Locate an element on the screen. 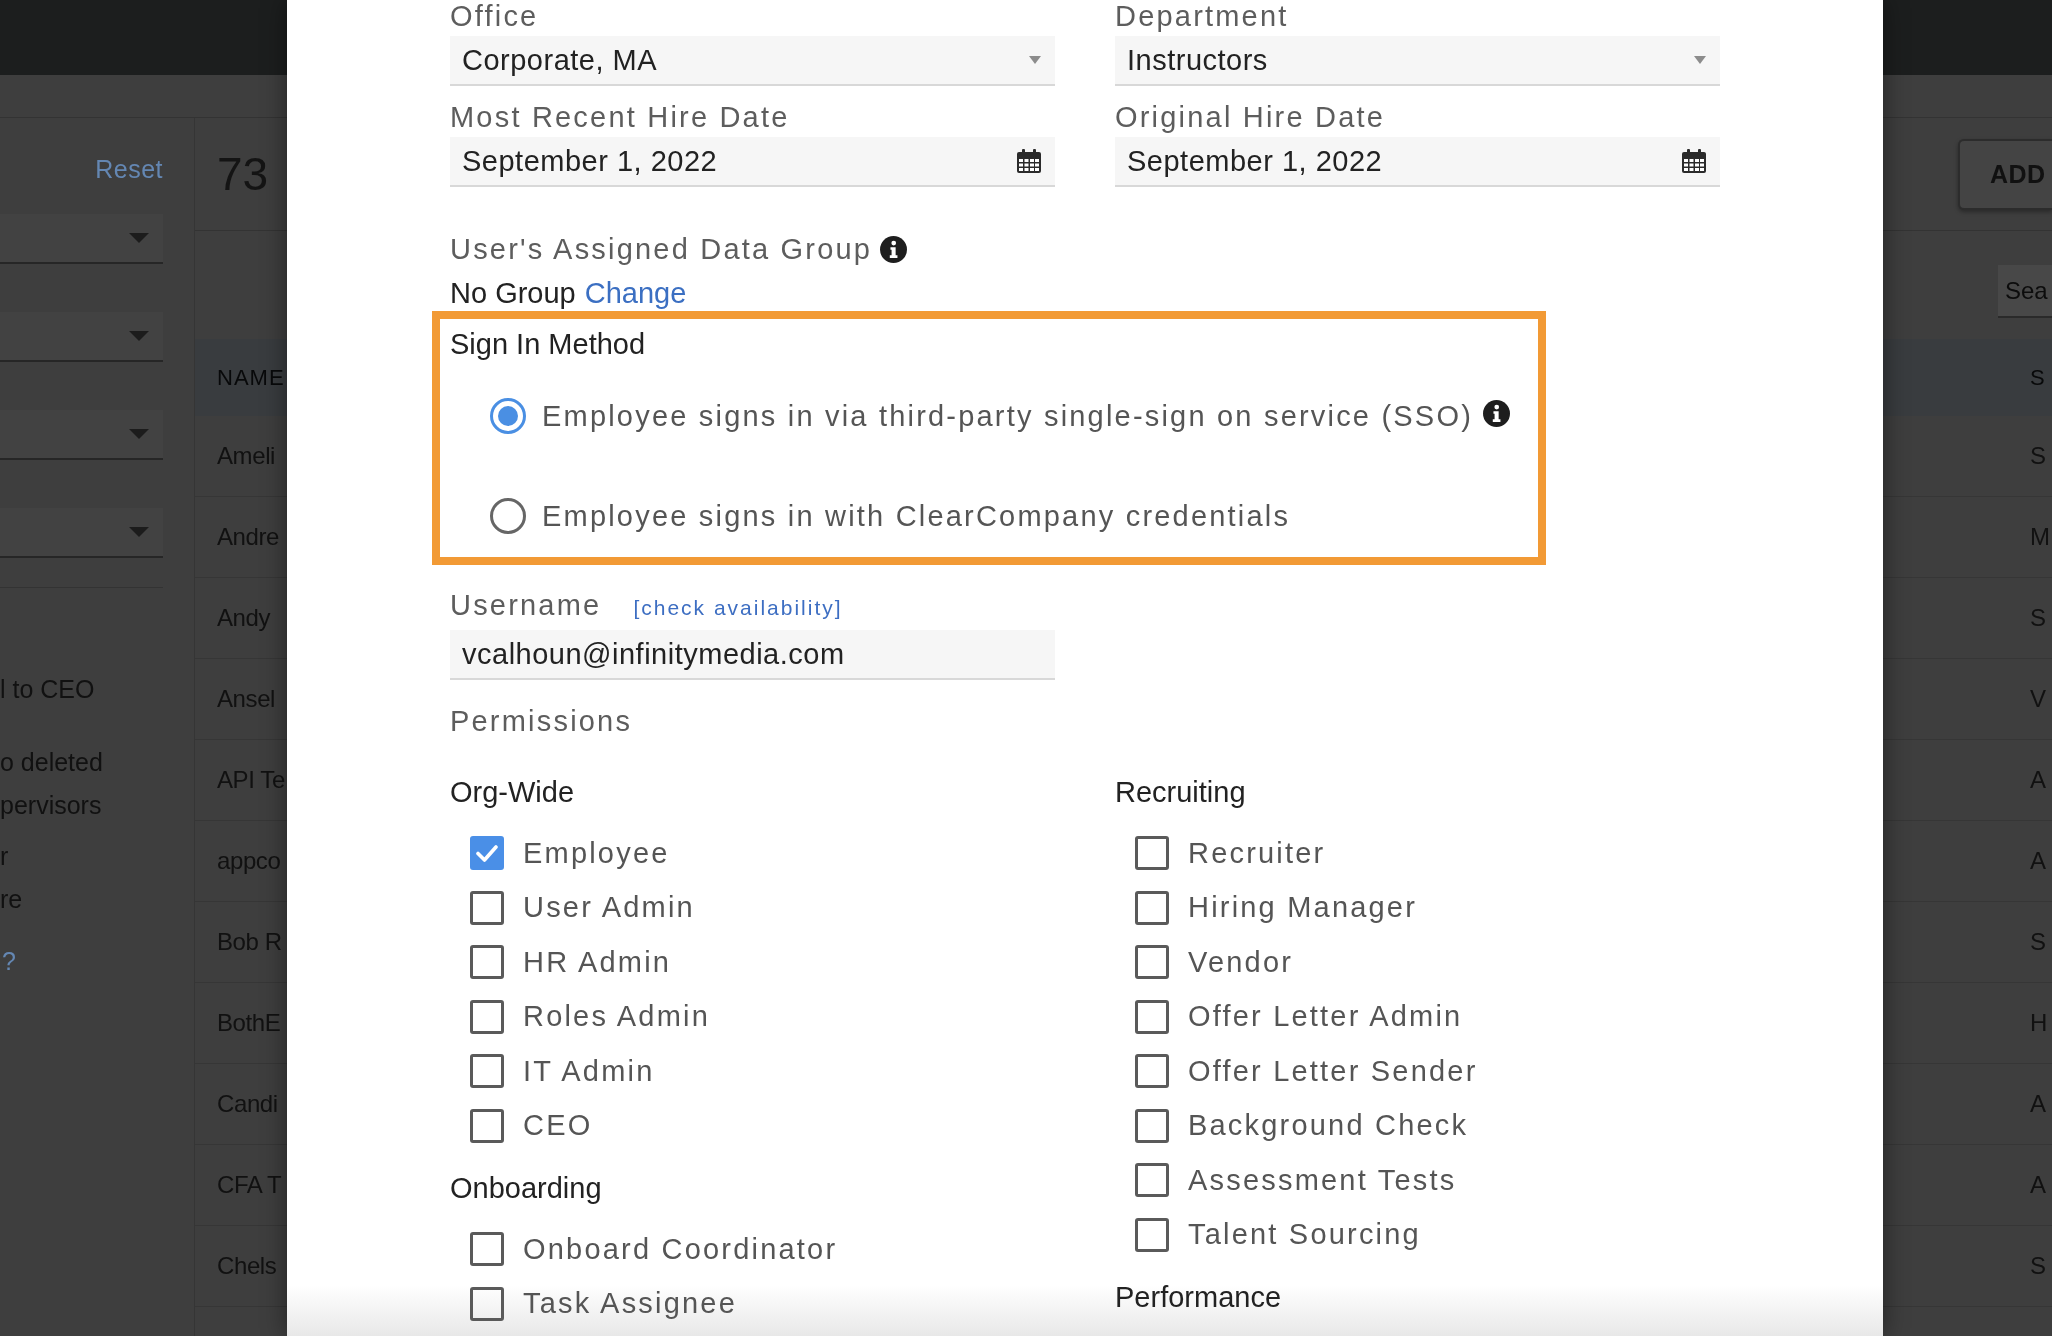 Image resolution: width=2052 pixels, height=1336 pixels. change-link: Change is located at coordinates (635, 293).